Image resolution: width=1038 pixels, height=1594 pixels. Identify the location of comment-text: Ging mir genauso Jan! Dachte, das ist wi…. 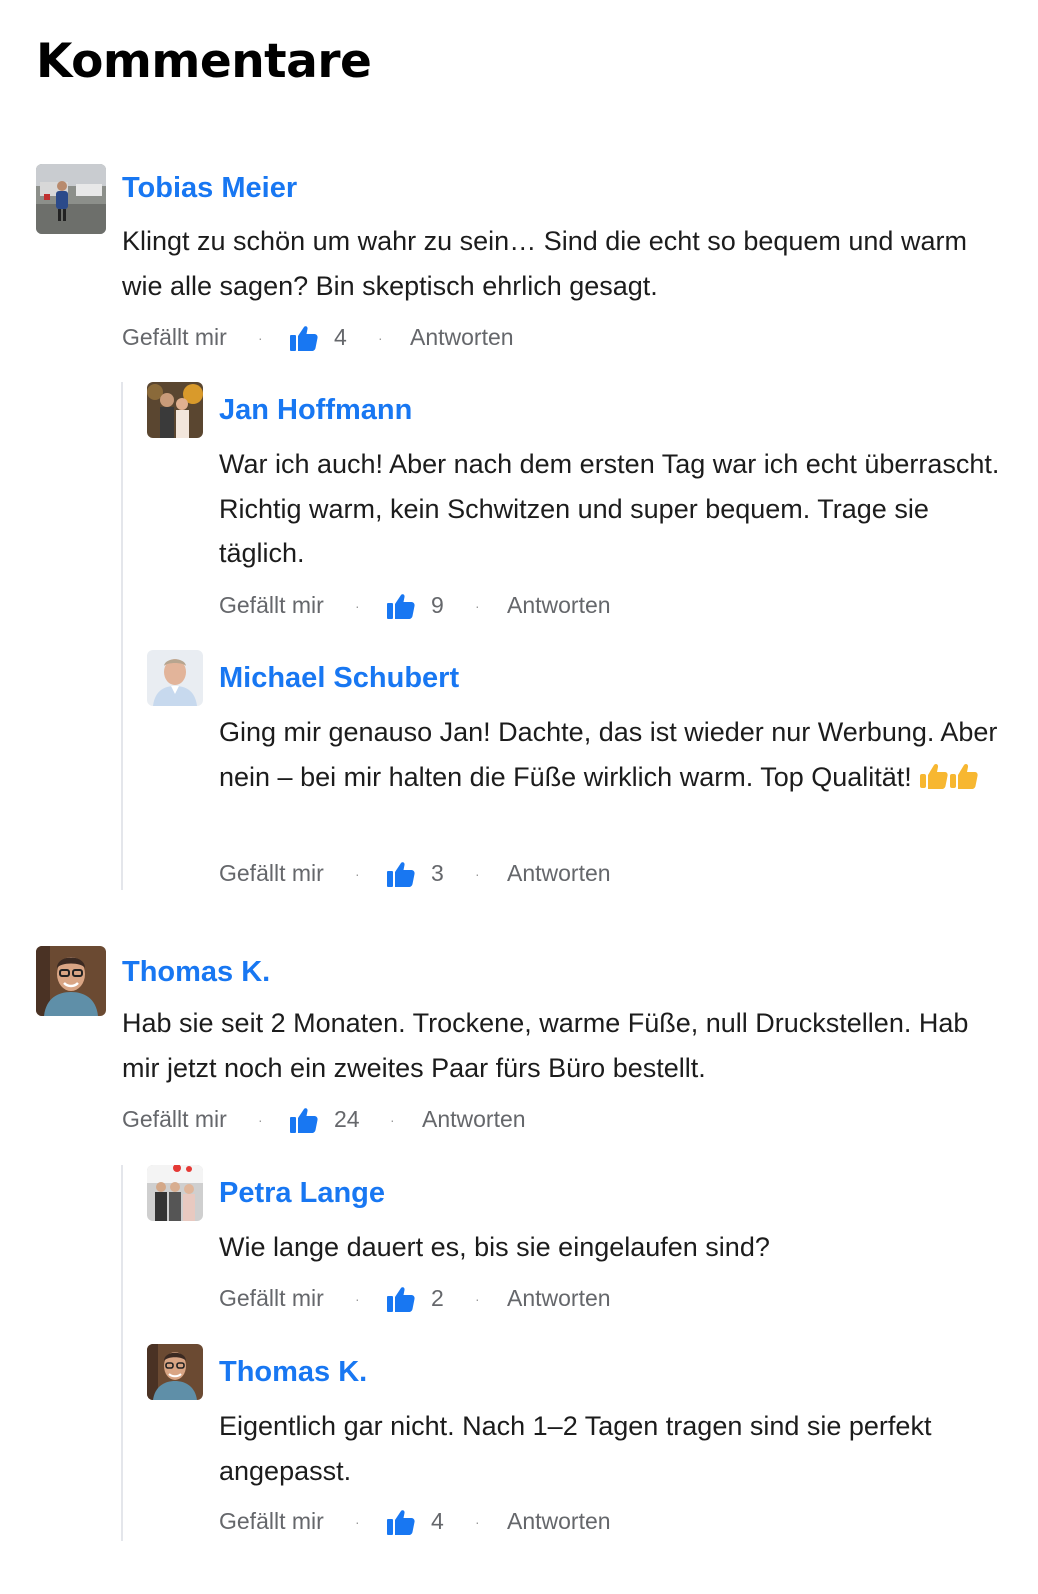
(619, 756).